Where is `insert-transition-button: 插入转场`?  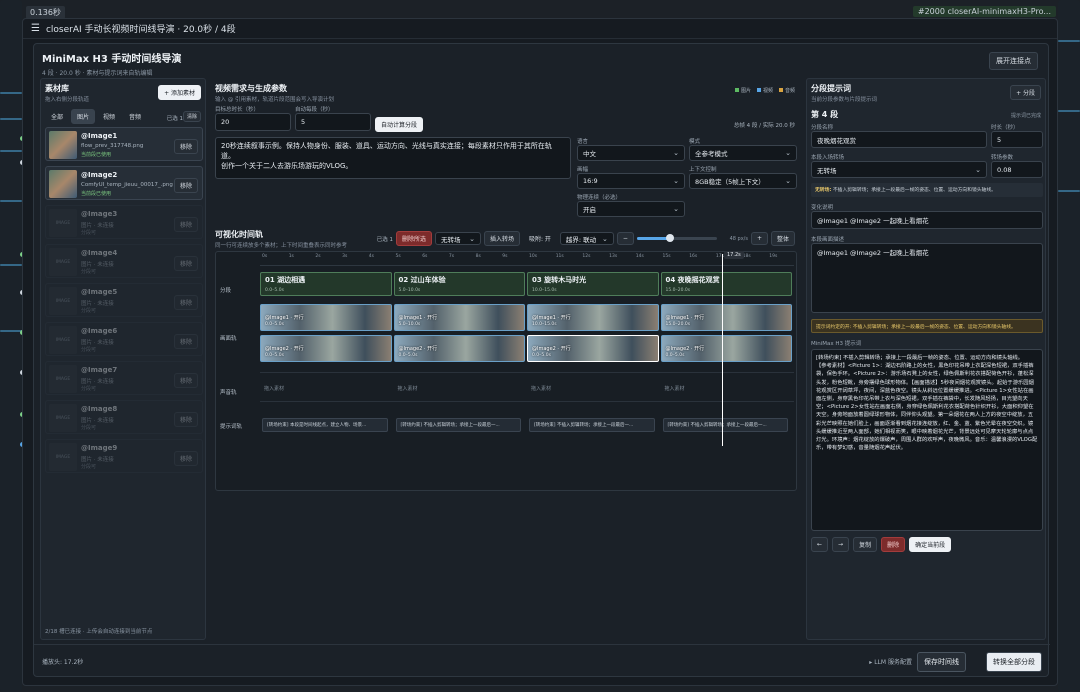 insert-transition-button: 插入转场 is located at coordinates (501, 238).